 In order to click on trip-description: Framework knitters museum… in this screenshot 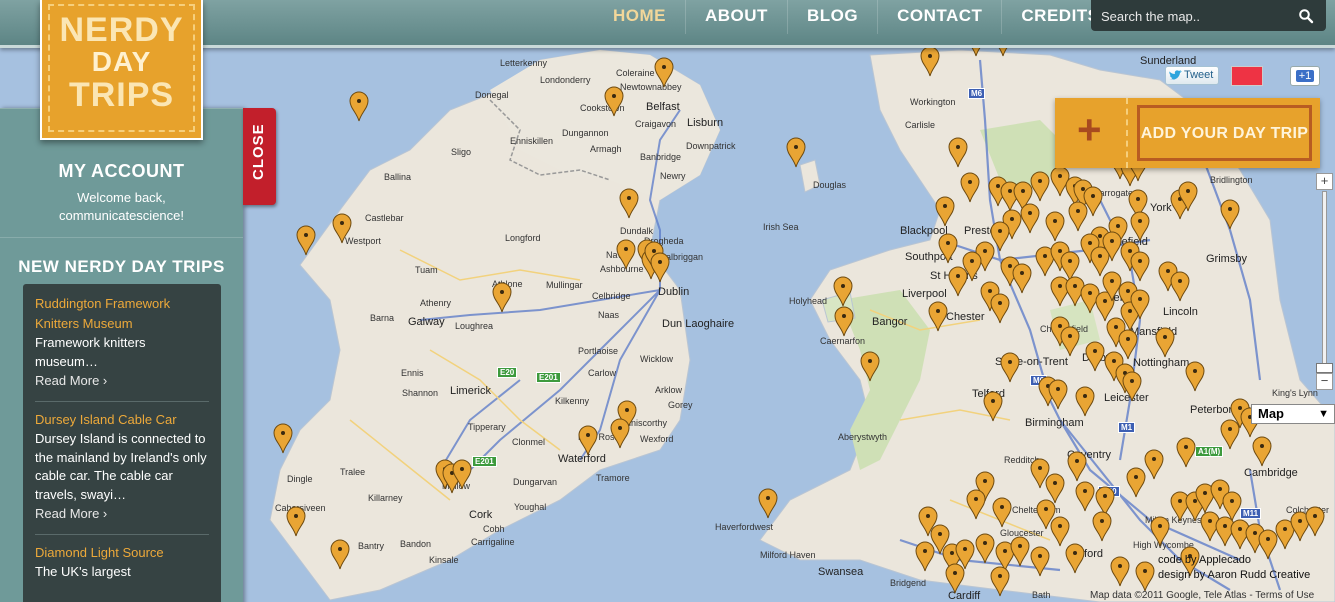, I will do `click(90, 352)`.